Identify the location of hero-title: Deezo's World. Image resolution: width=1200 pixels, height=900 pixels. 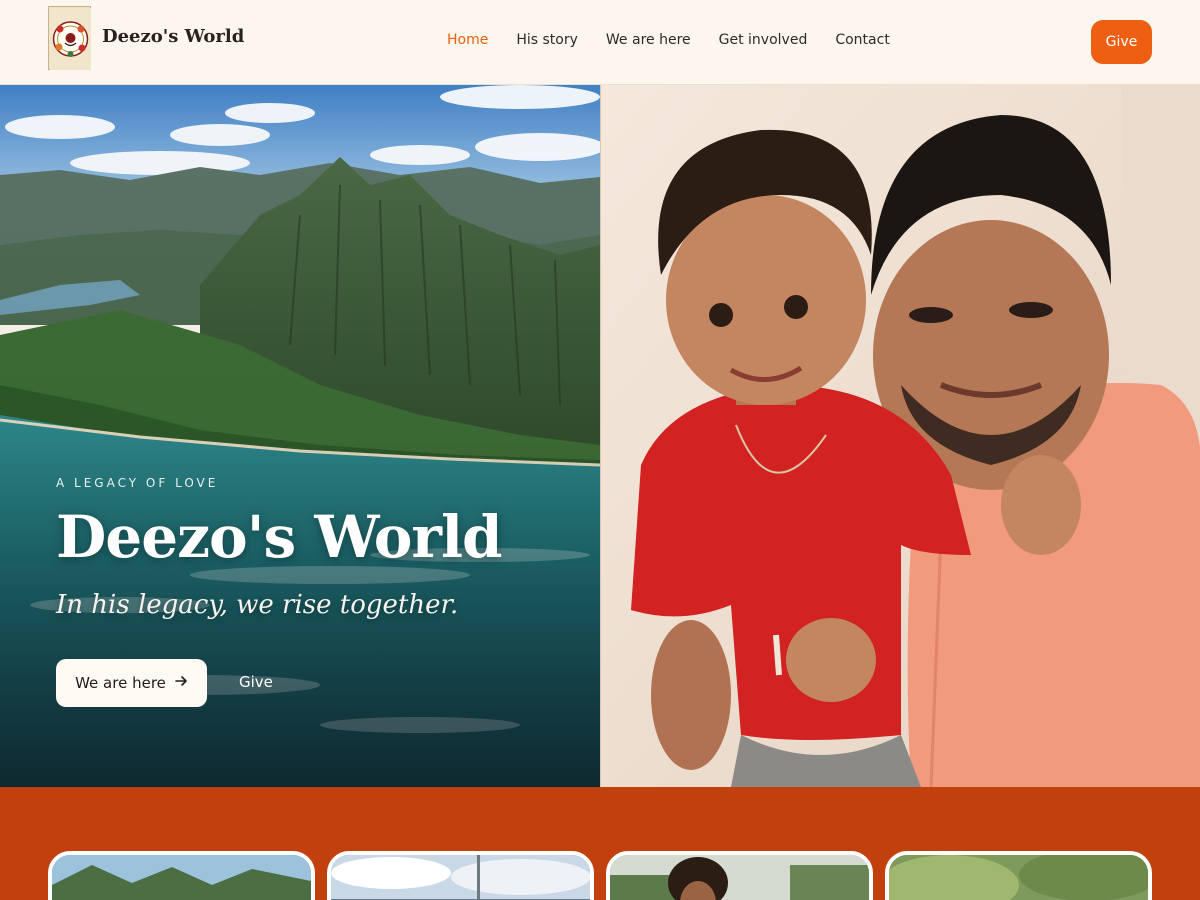
(279, 537).